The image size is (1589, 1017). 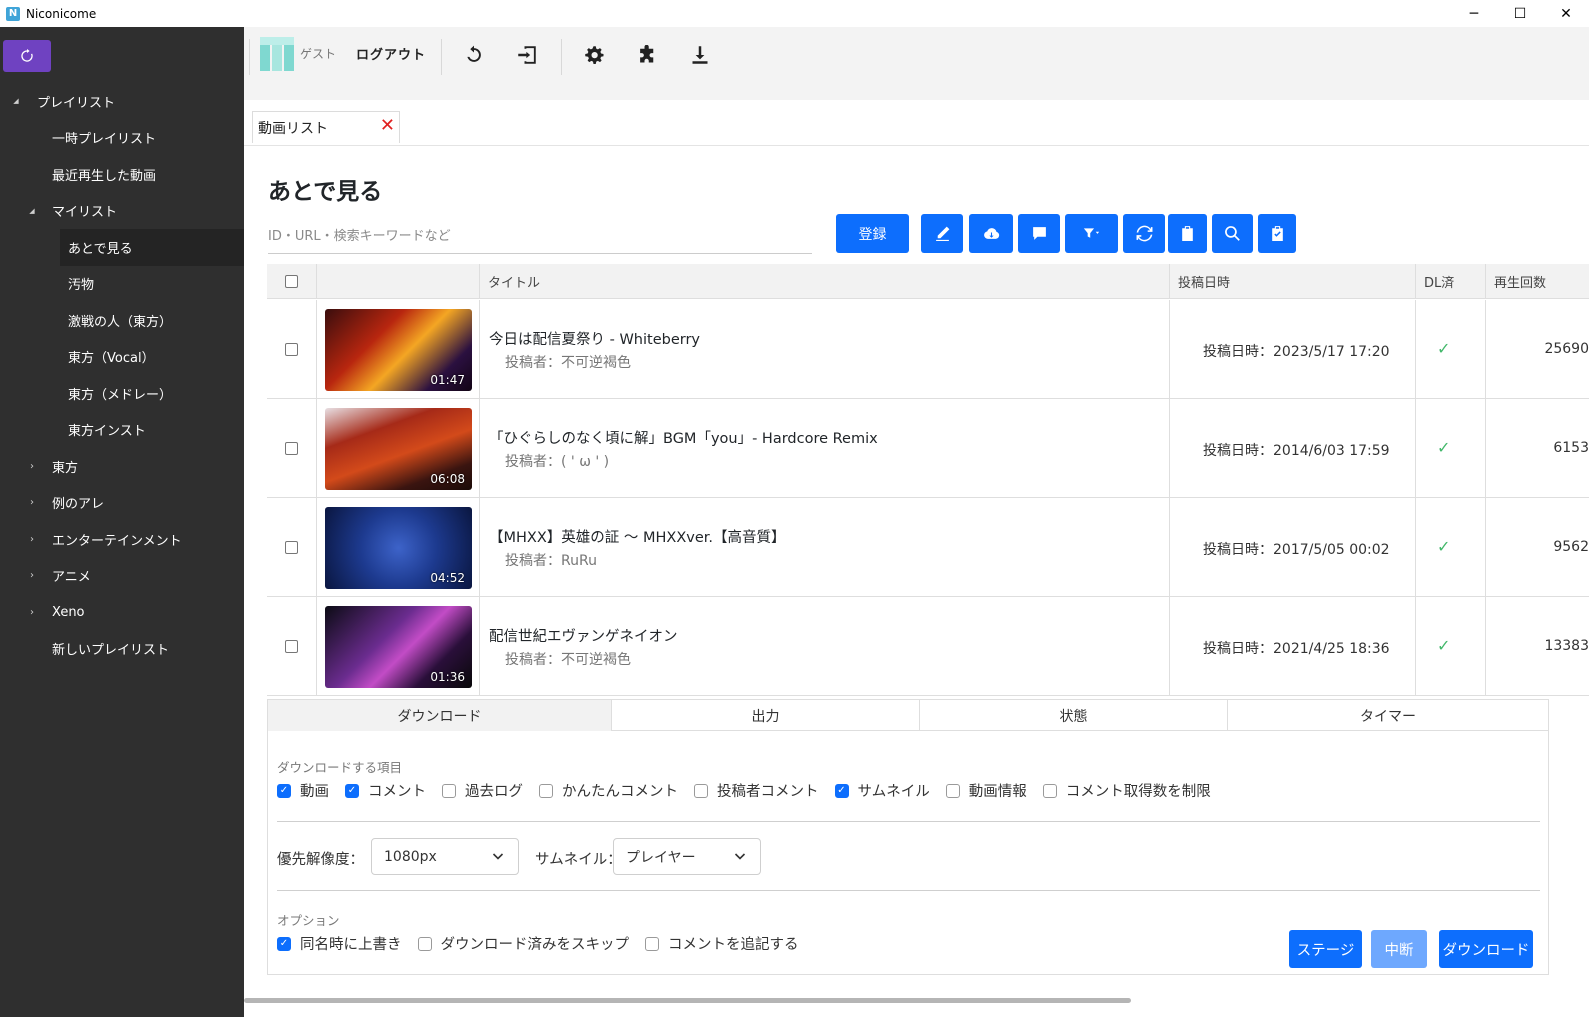 What do you see at coordinates (1232, 233) in the screenshot?
I see `search-button` at bounding box center [1232, 233].